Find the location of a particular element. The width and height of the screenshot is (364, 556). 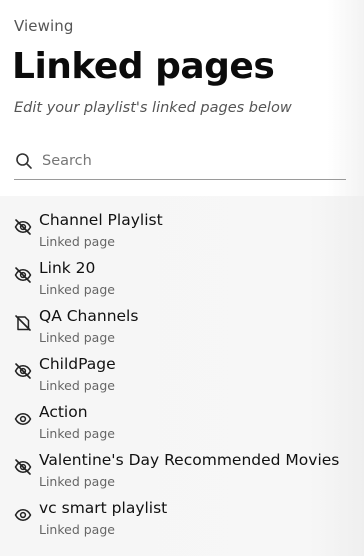

page-title: Linked pages is located at coordinates (143, 66).